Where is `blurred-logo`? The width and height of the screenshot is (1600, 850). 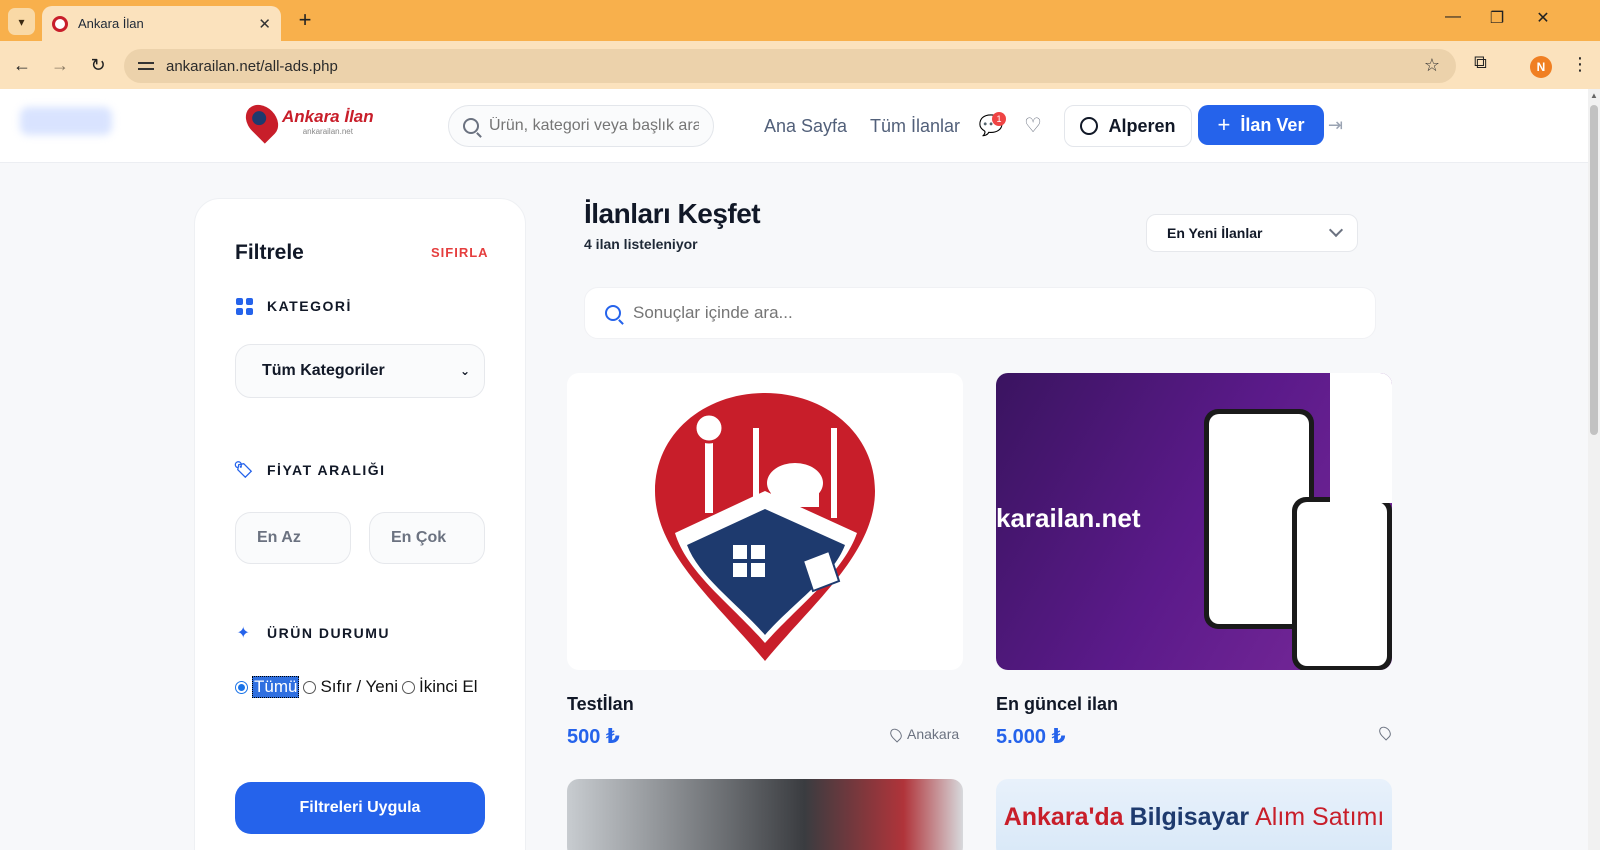
blurred-logo is located at coordinates (66, 121).